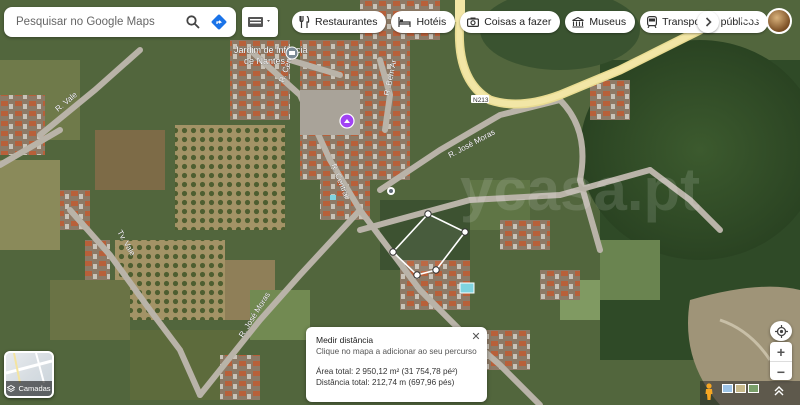  What do you see at coordinates (781, 371) in the screenshot?
I see `zoom-out-button: −` at bounding box center [781, 371].